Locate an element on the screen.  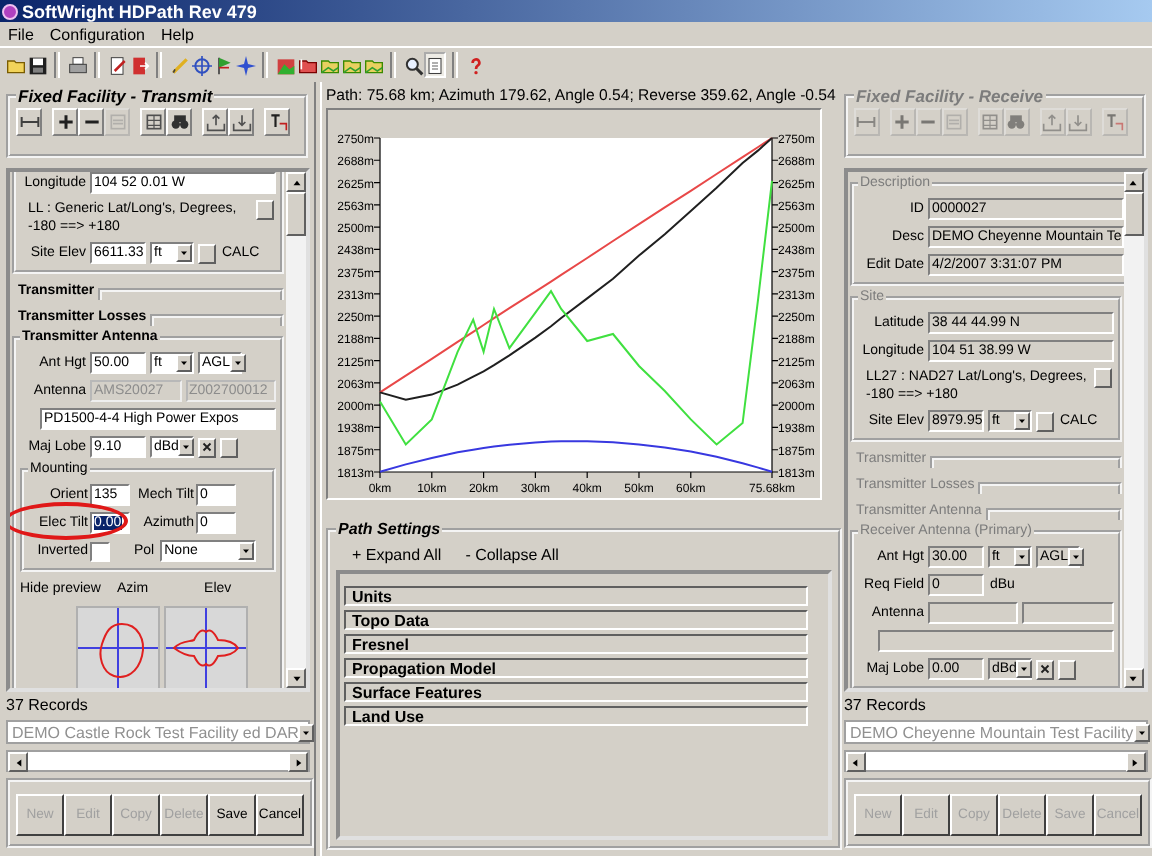
section-header: Fresnel is located at coordinates (575, 644).